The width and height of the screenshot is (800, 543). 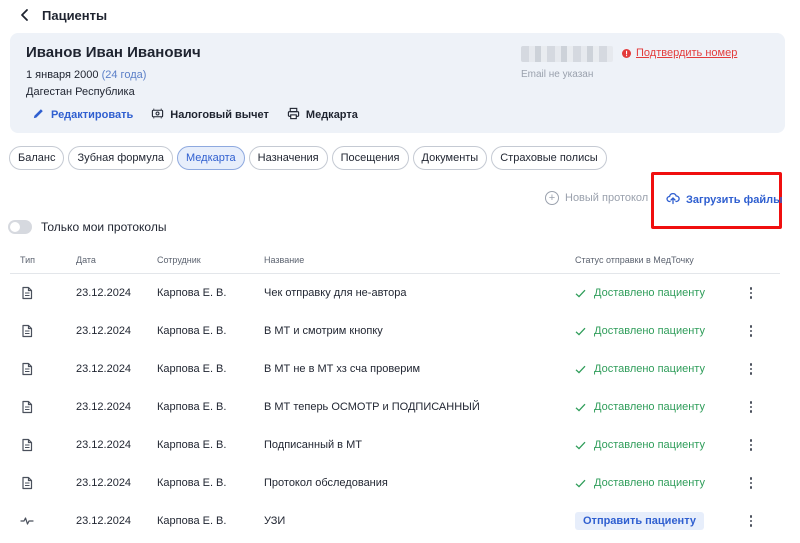 I want to click on medcard-print-label: Медкарта, so click(x=331, y=115).